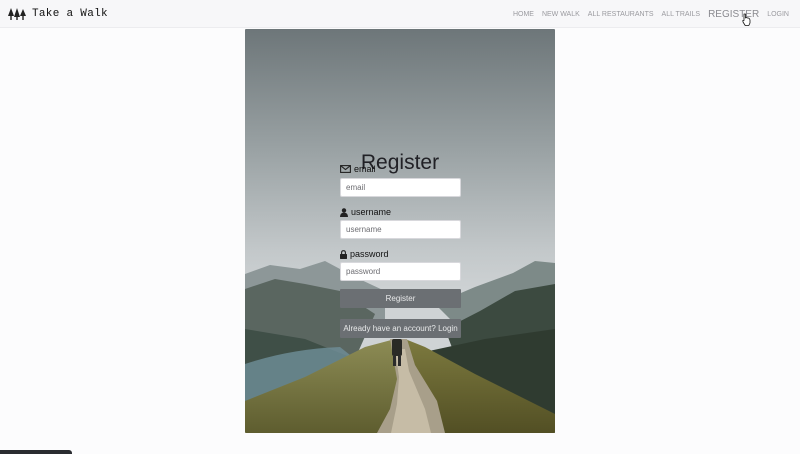 Image resolution: width=800 pixels, height=454 pixels. I want to click on lock-icon, so click(343, 254).